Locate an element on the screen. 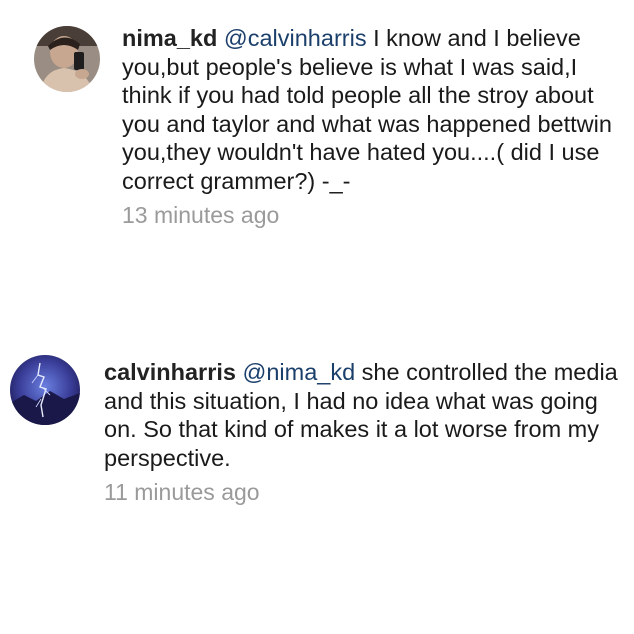  comment-timestamp: 11 minutes ago is located at coordinates (182, 492).